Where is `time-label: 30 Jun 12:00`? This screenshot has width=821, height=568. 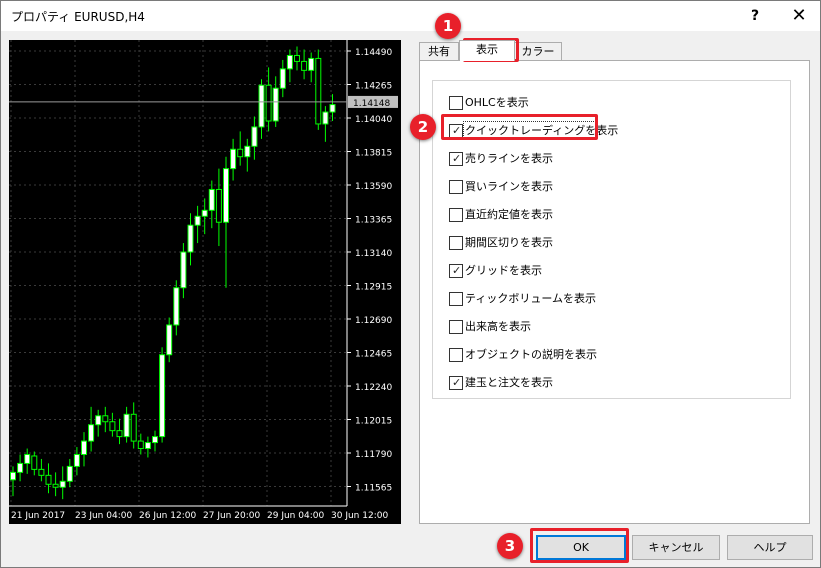
time-label: 30 Jun 12:00 is located at coordinates (359, 516).